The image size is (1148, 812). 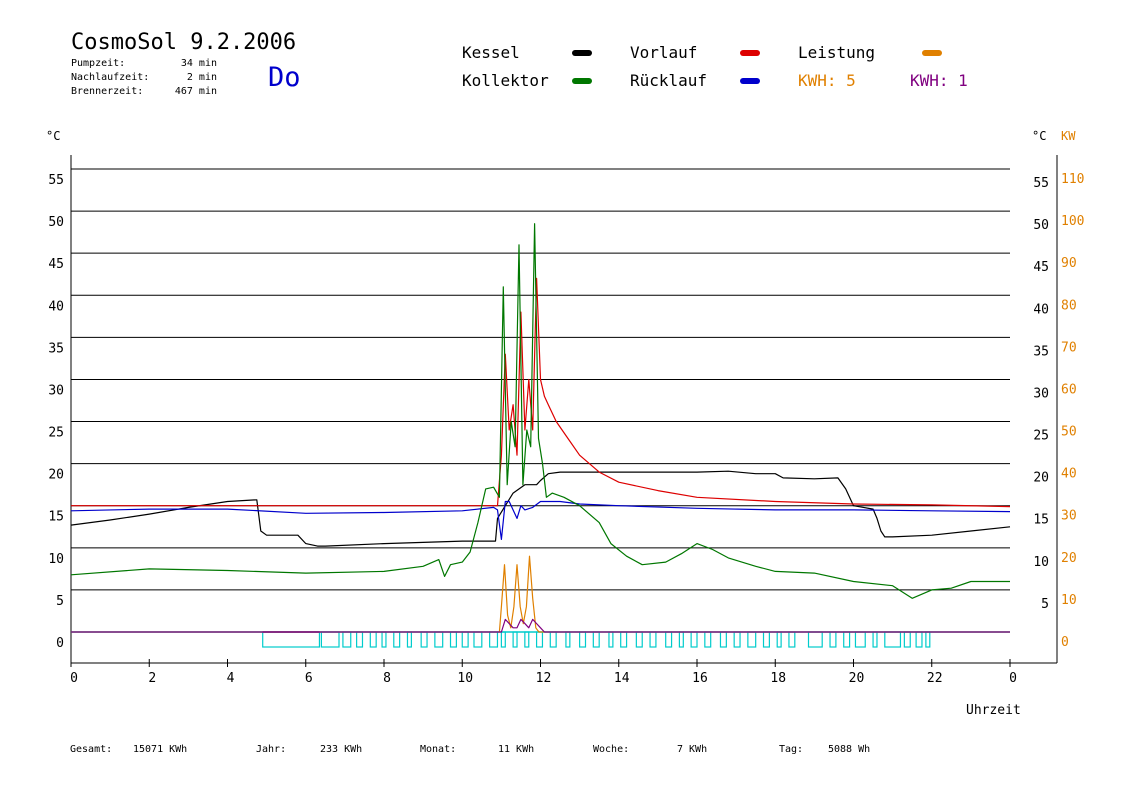 What do you see at coordinates (1072, 221) in the screenshot?
I see `y2-tick-100: 100` at bounding box center [1072, 221].